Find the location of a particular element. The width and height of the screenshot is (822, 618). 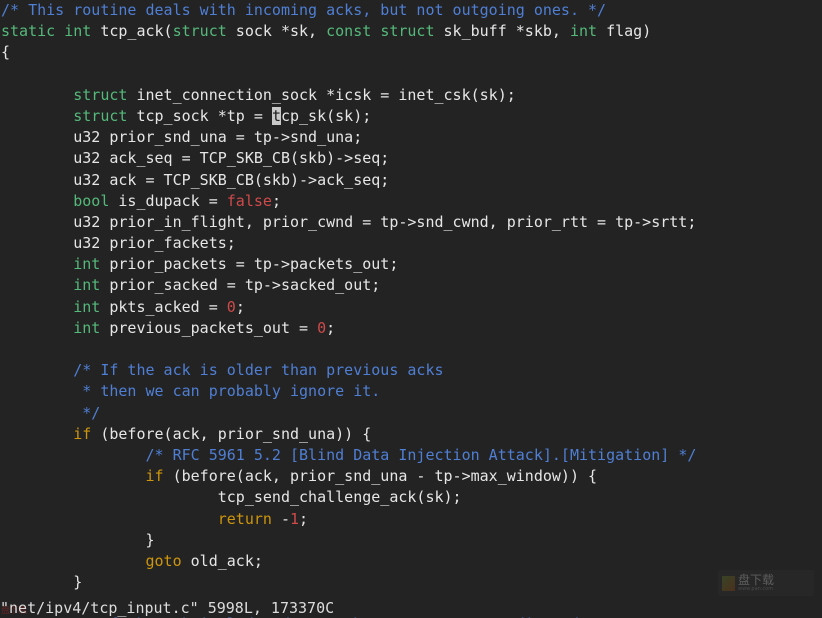

watermark-mark-icon is located at coordinates (728, 583).